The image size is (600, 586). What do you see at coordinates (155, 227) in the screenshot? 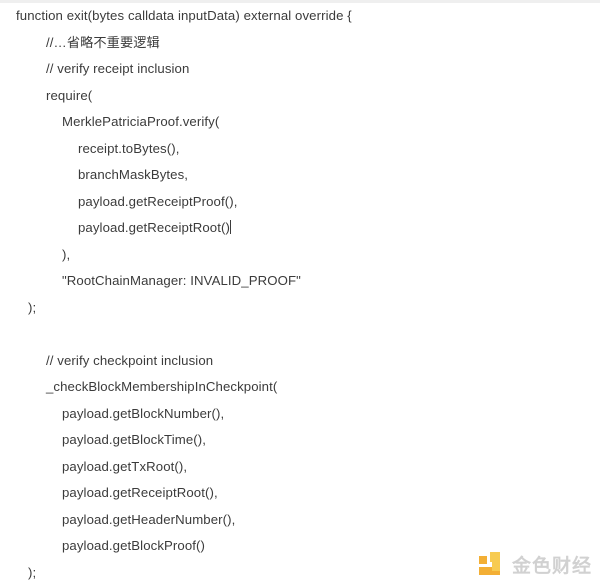
I see `code-line: payload.getReceiptRoot()` at bounding box center [155, 227].